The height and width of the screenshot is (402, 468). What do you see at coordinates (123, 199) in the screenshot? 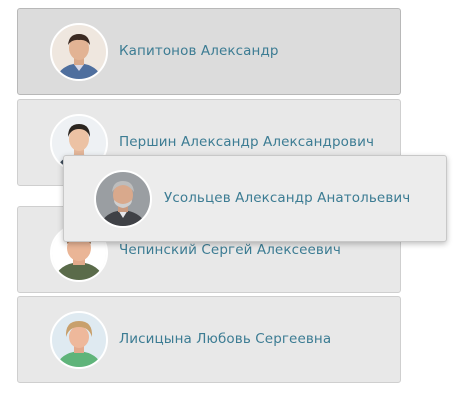
I see `avatar-usoltsev` at bounding box center [123, 199].